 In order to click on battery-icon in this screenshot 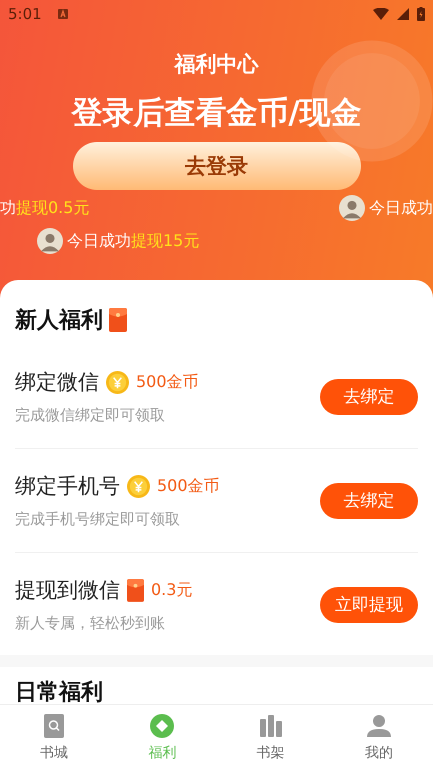, I will do `click(421, 14)`.